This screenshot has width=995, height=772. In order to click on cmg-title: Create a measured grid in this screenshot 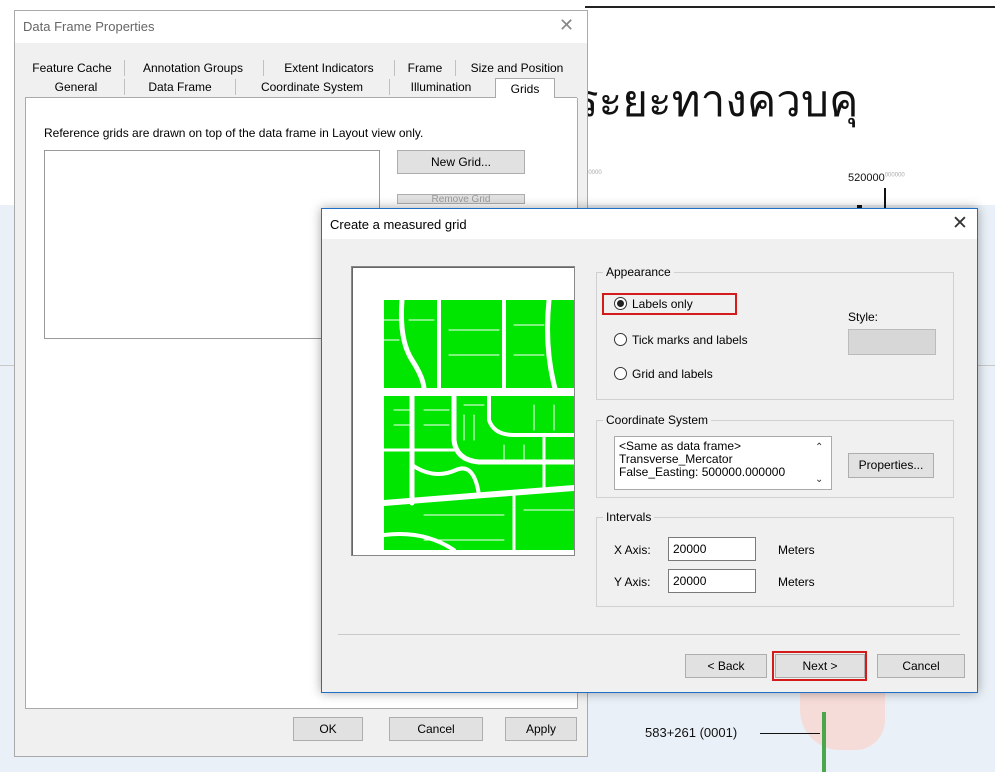, I will do `click(398, 224)`.